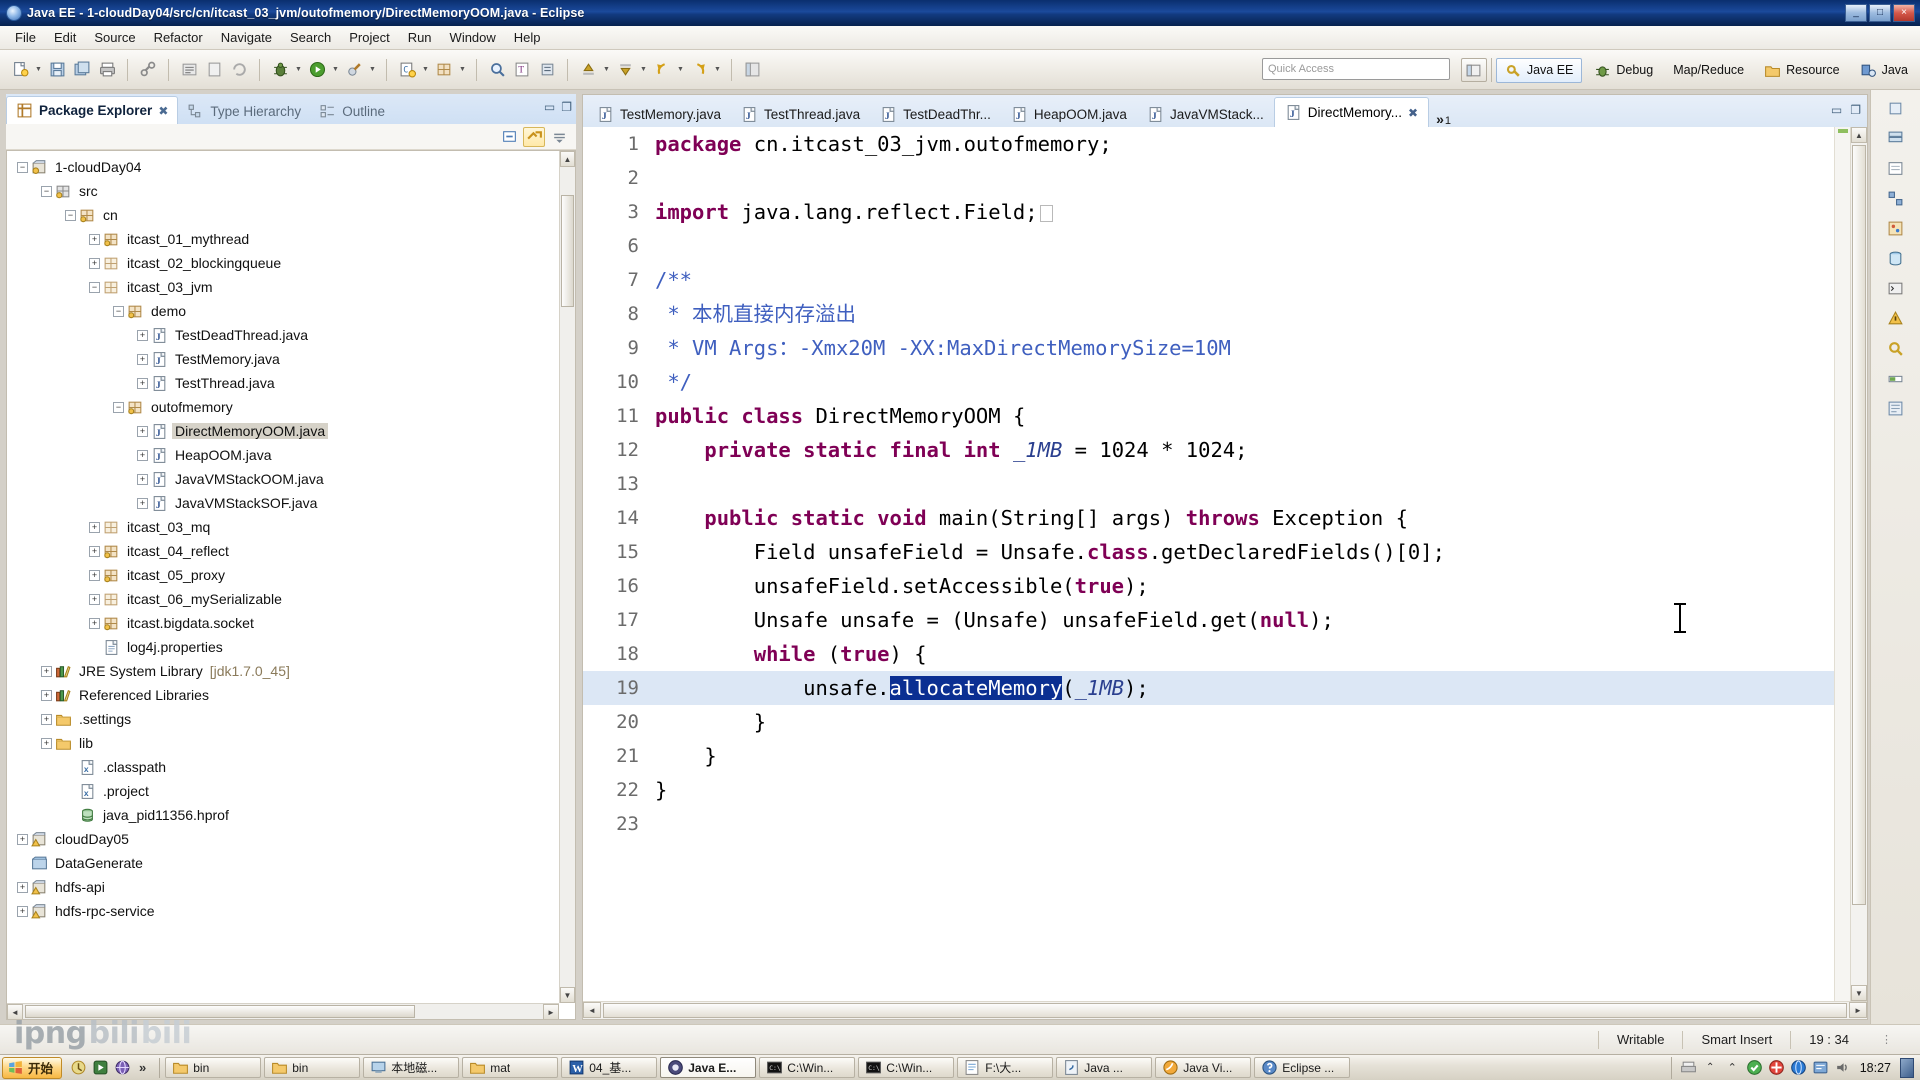  What do you see at coordinates (800, 114) in the screenshot?
I see `editor-tab: J TestThread.java` at bounding box center [800, 114].